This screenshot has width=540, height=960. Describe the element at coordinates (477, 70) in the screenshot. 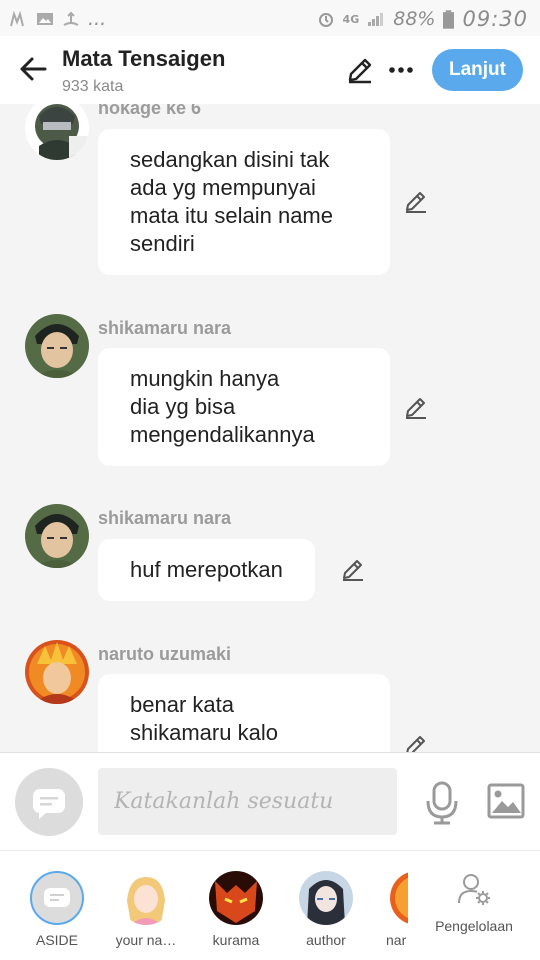

I see `continue-button: Lanjut` at that location.